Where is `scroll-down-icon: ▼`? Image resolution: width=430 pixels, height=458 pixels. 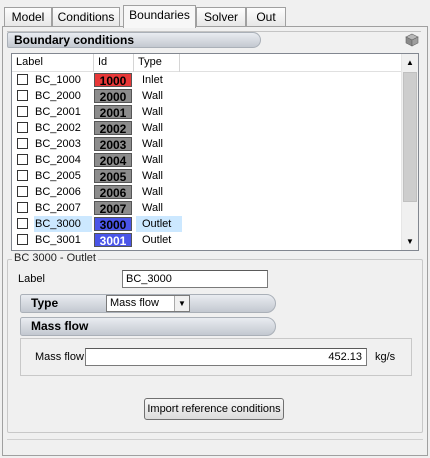
scroll-down-icon: ▼ is located at coordinates (410, 241).